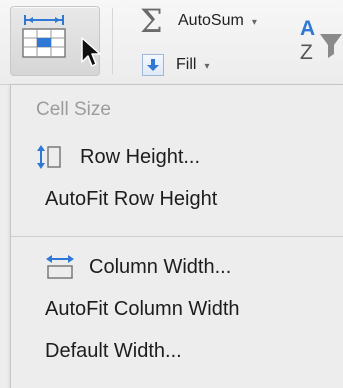 The image size is (343, 388). I want to click on svg-text: A, so click(307, 28).